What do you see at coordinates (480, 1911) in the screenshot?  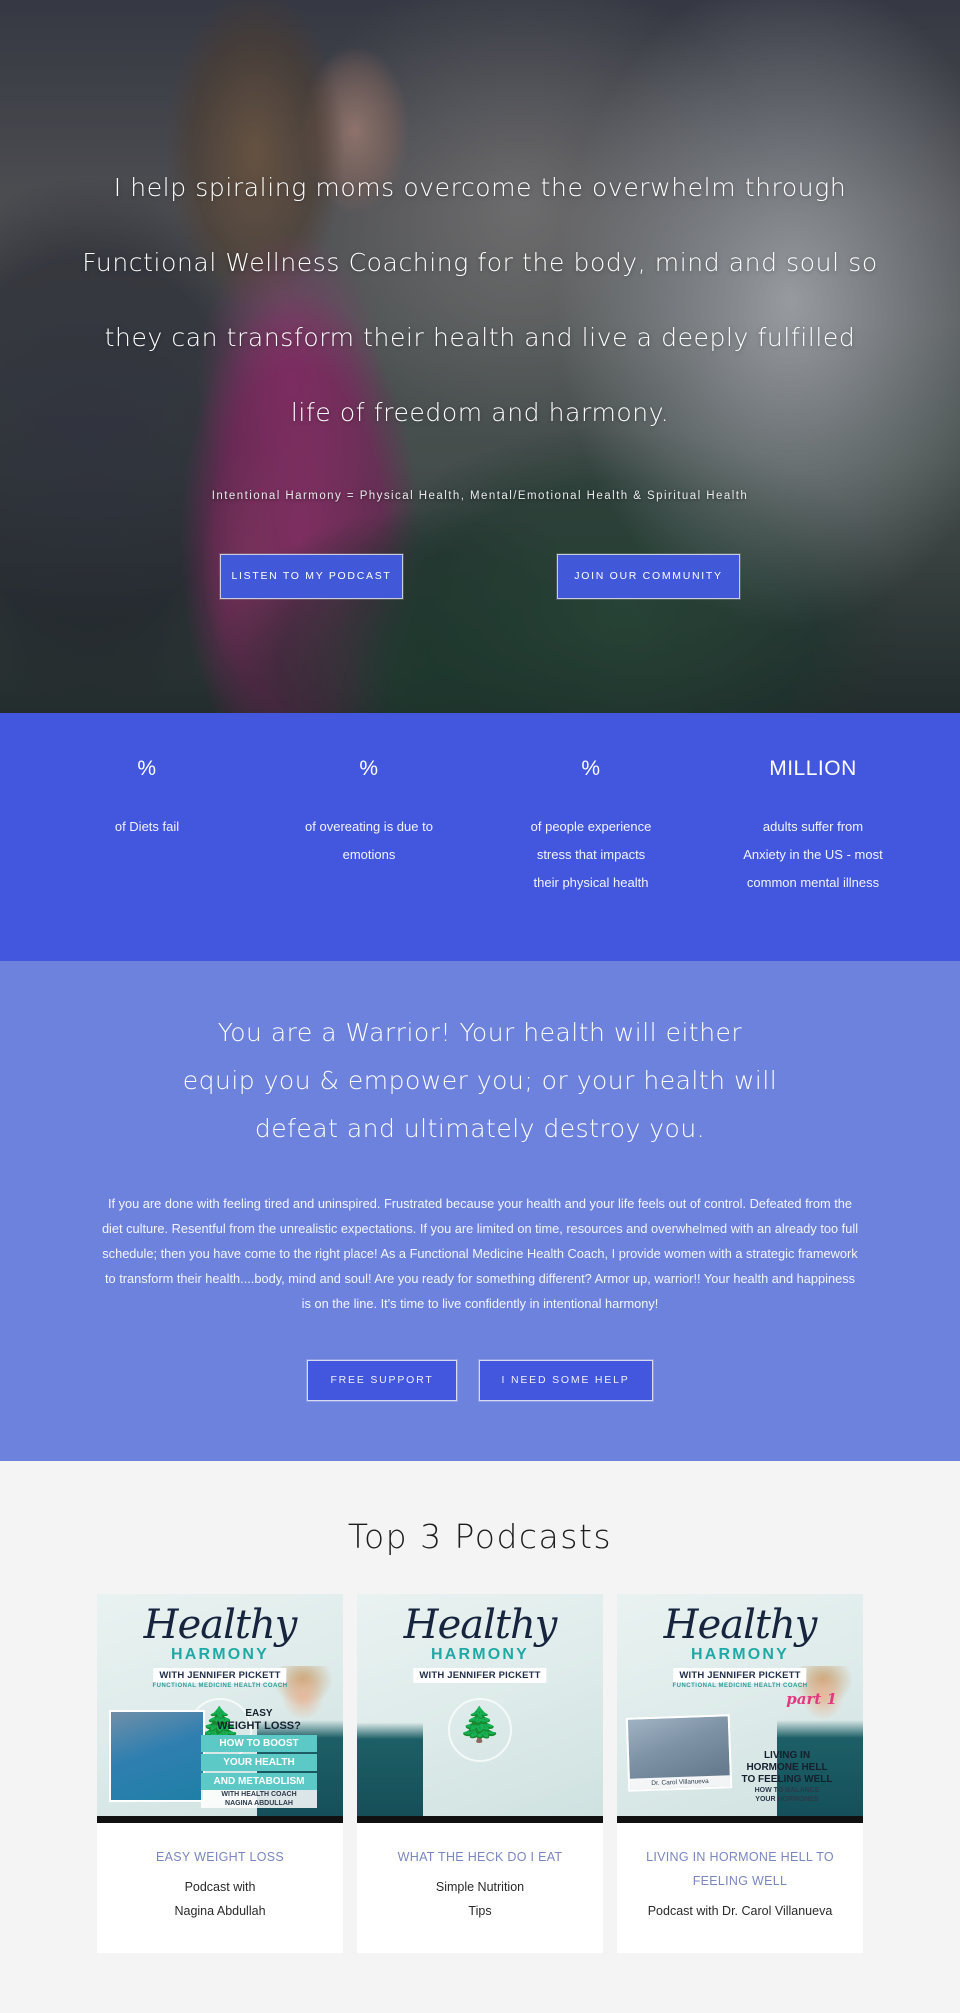 I see `podcast-subtitle-line-2: Tips` at bounding box center [480, 1911].